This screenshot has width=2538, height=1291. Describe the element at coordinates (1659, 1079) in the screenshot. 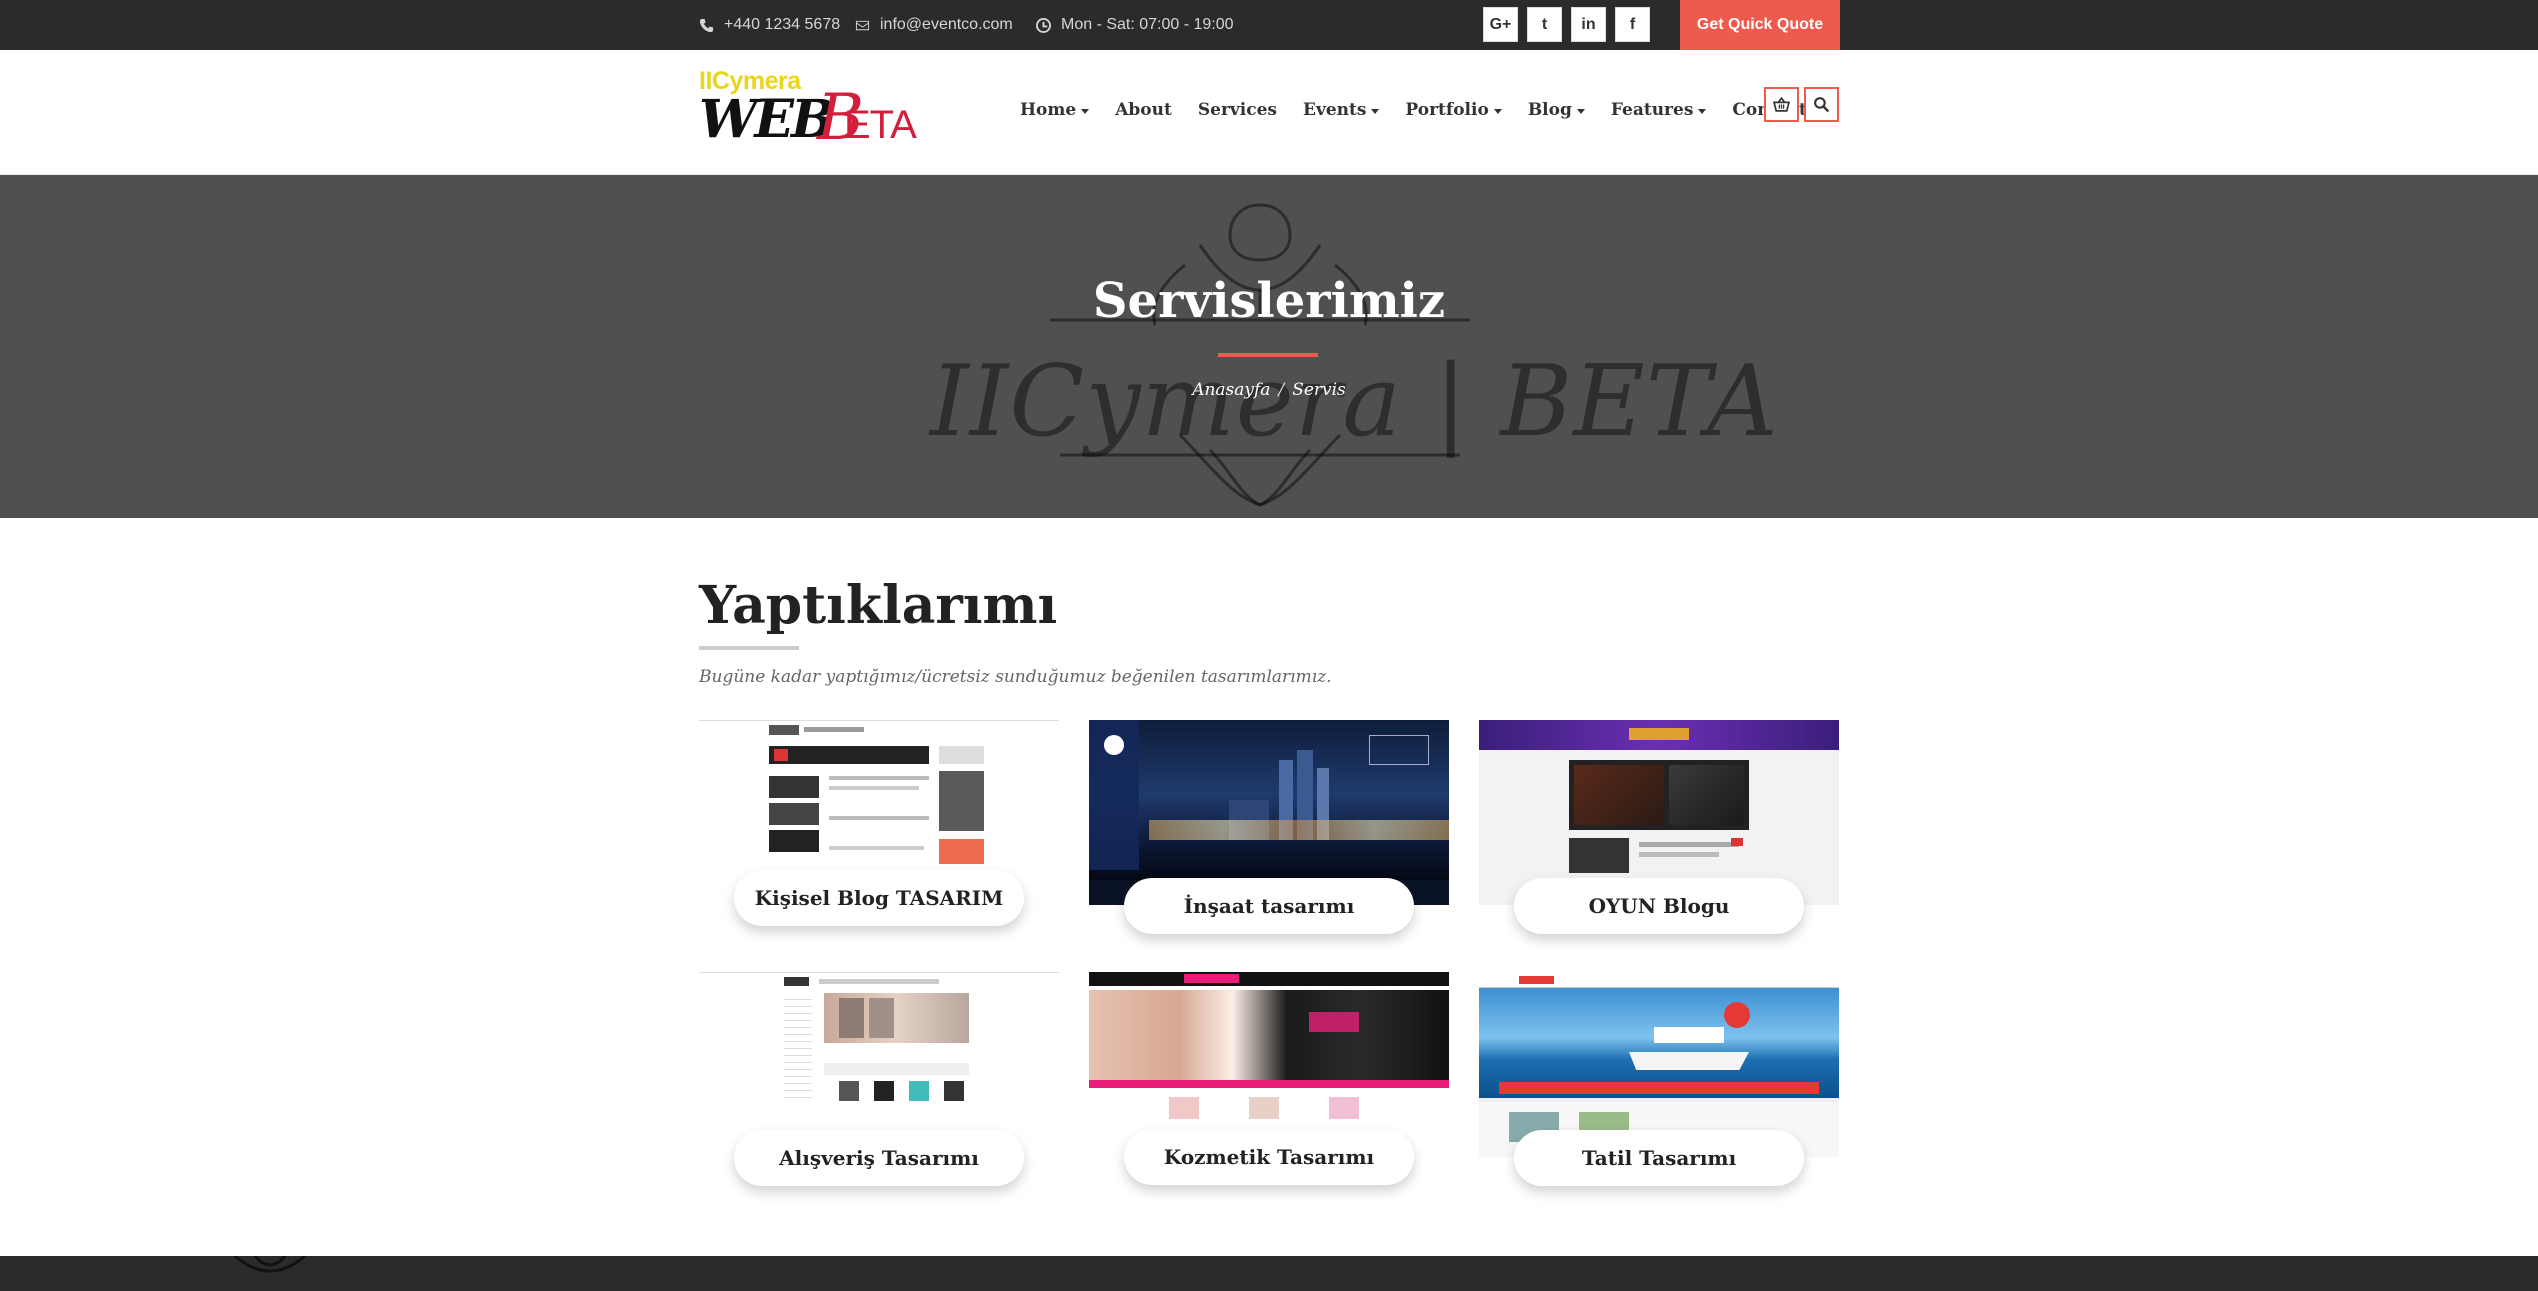

I see `portfolio-card: Tatil Tasarımı` at that location.